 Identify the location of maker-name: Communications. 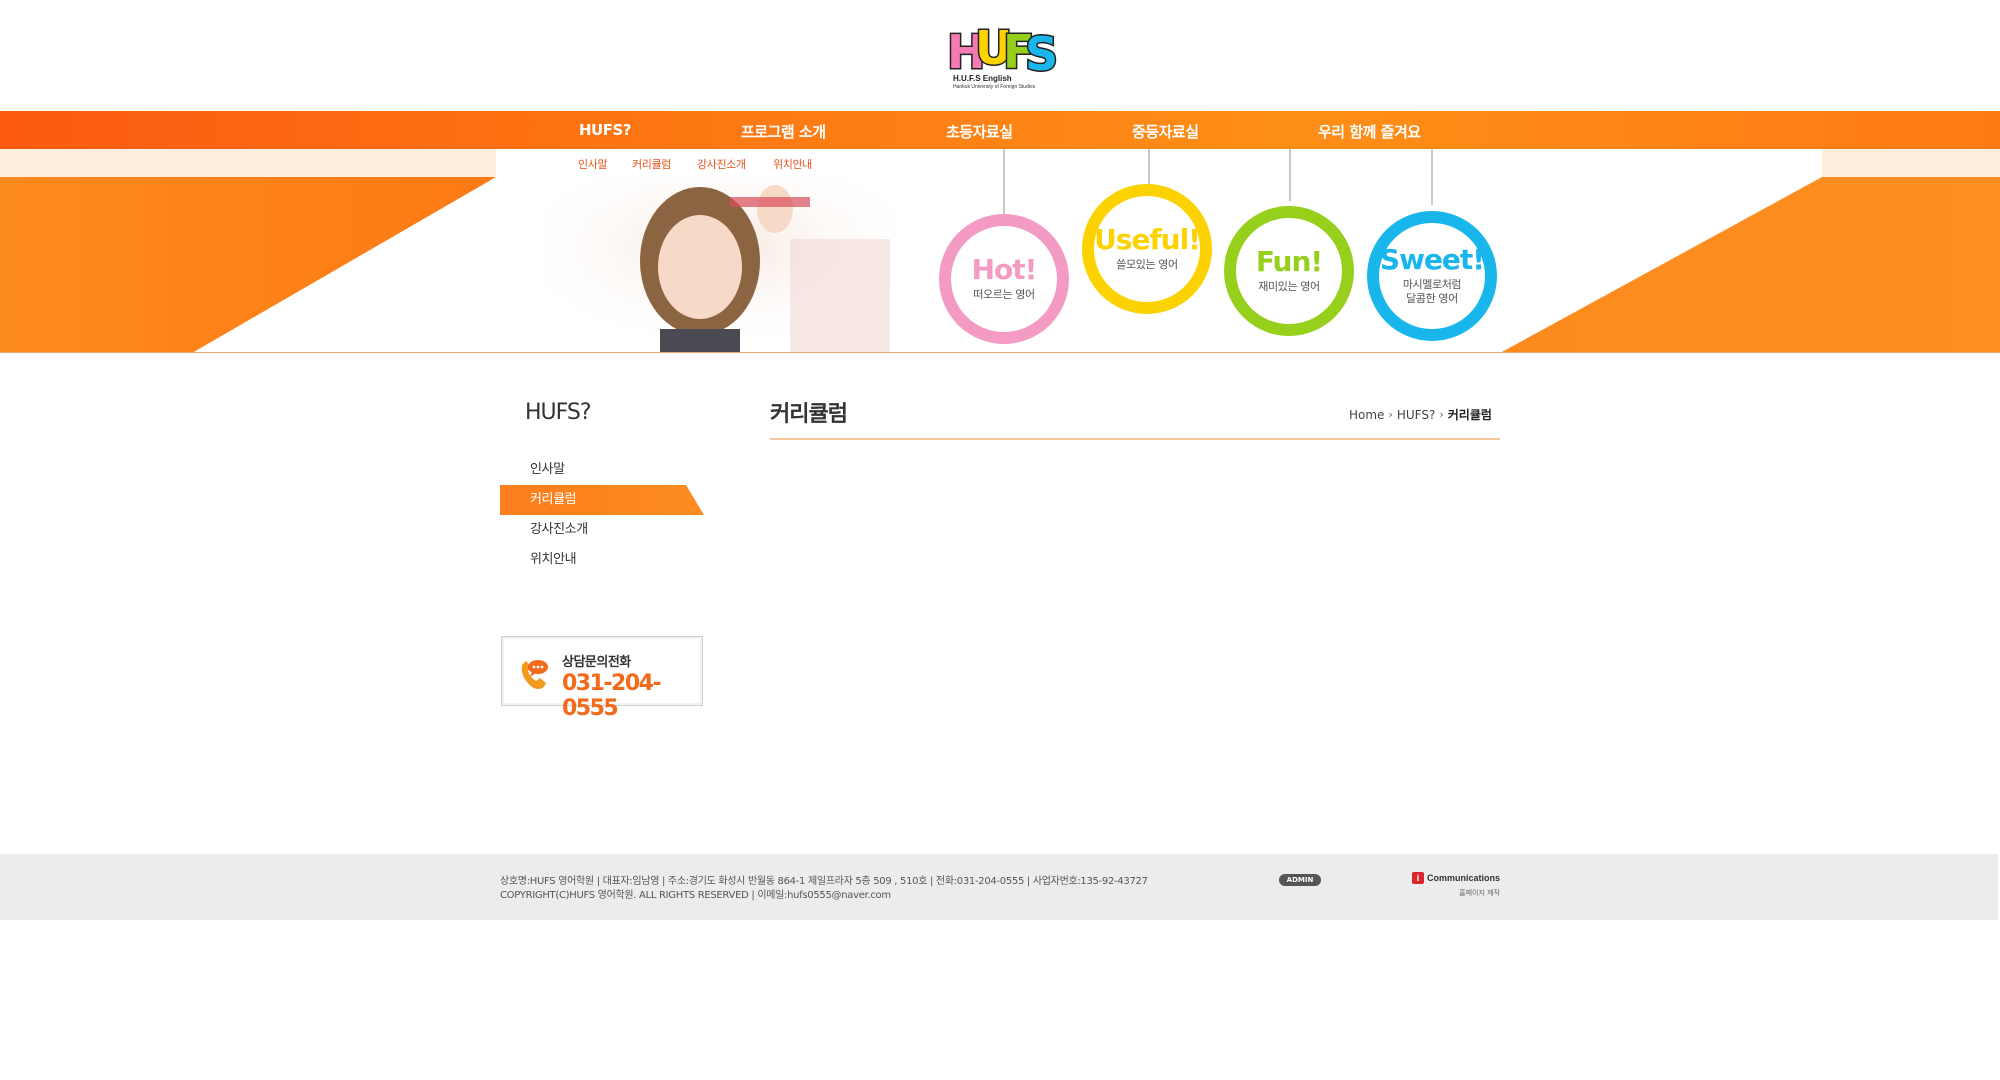
(1463, 878).